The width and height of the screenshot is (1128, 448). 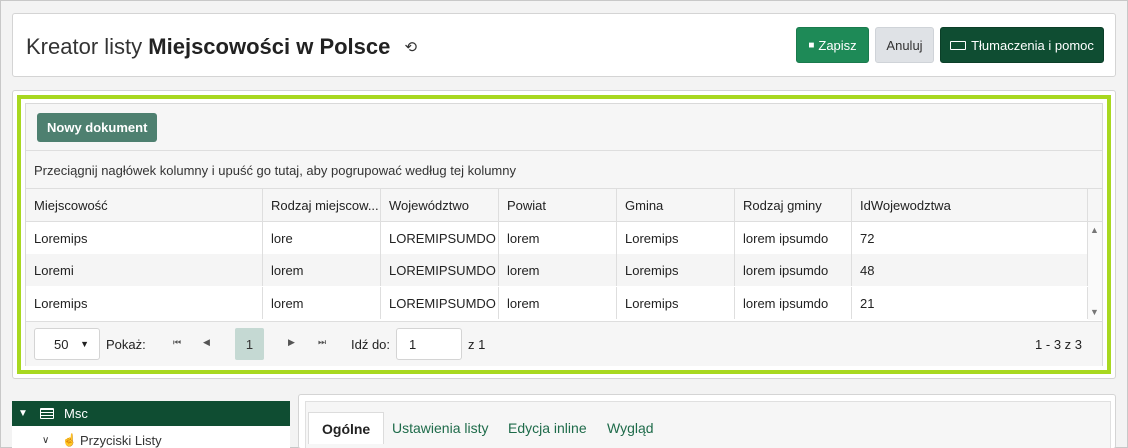 I want to click on new-document-button: Nowy dokument, so click(x=97, y=127).